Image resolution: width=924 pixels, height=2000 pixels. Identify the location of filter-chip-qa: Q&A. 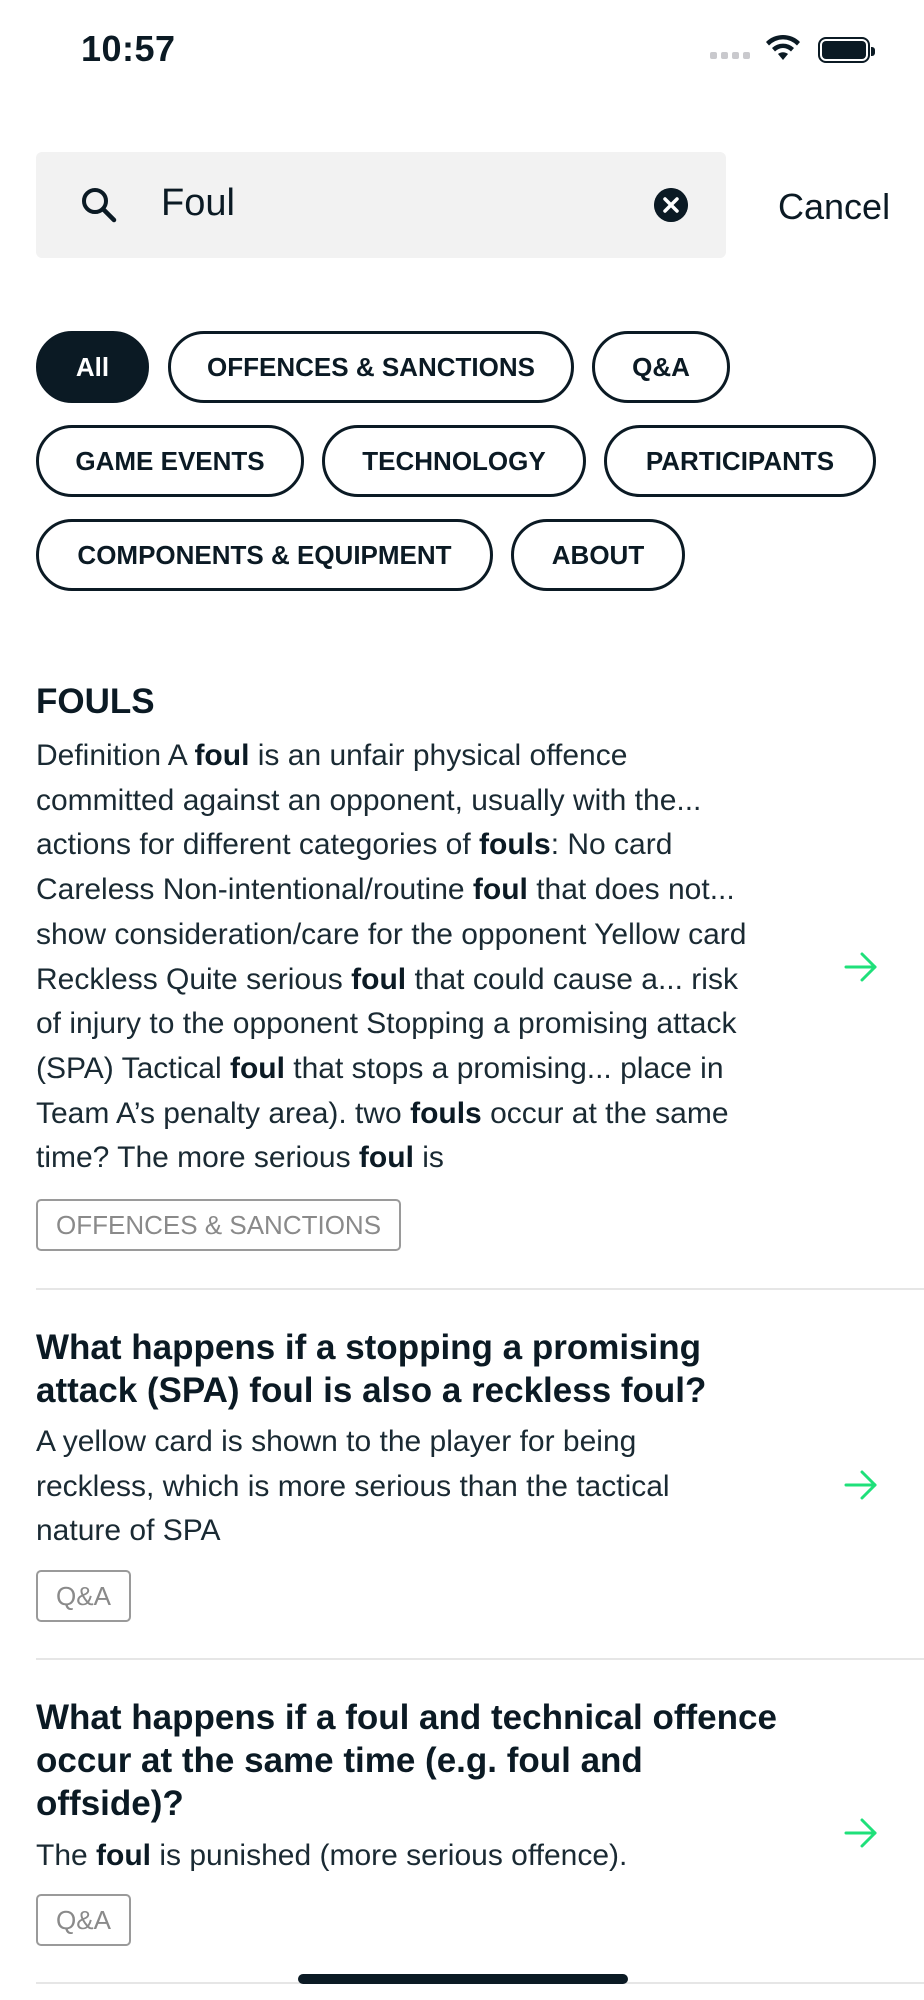
(661, 367).